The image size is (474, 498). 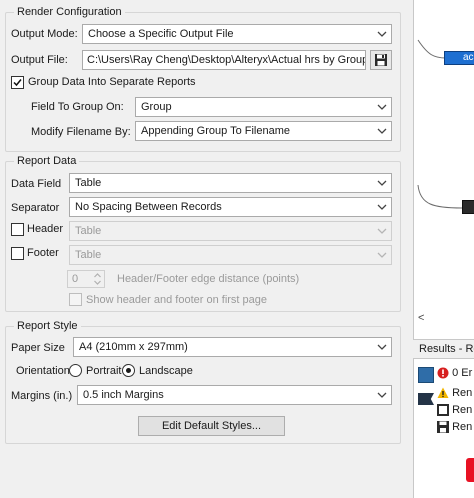 What do you see at coordinates (237, 34) in the screenshot?
I see `output-mode-dropdown: Choose a Specific Output File` at bounding box center [237, 34].